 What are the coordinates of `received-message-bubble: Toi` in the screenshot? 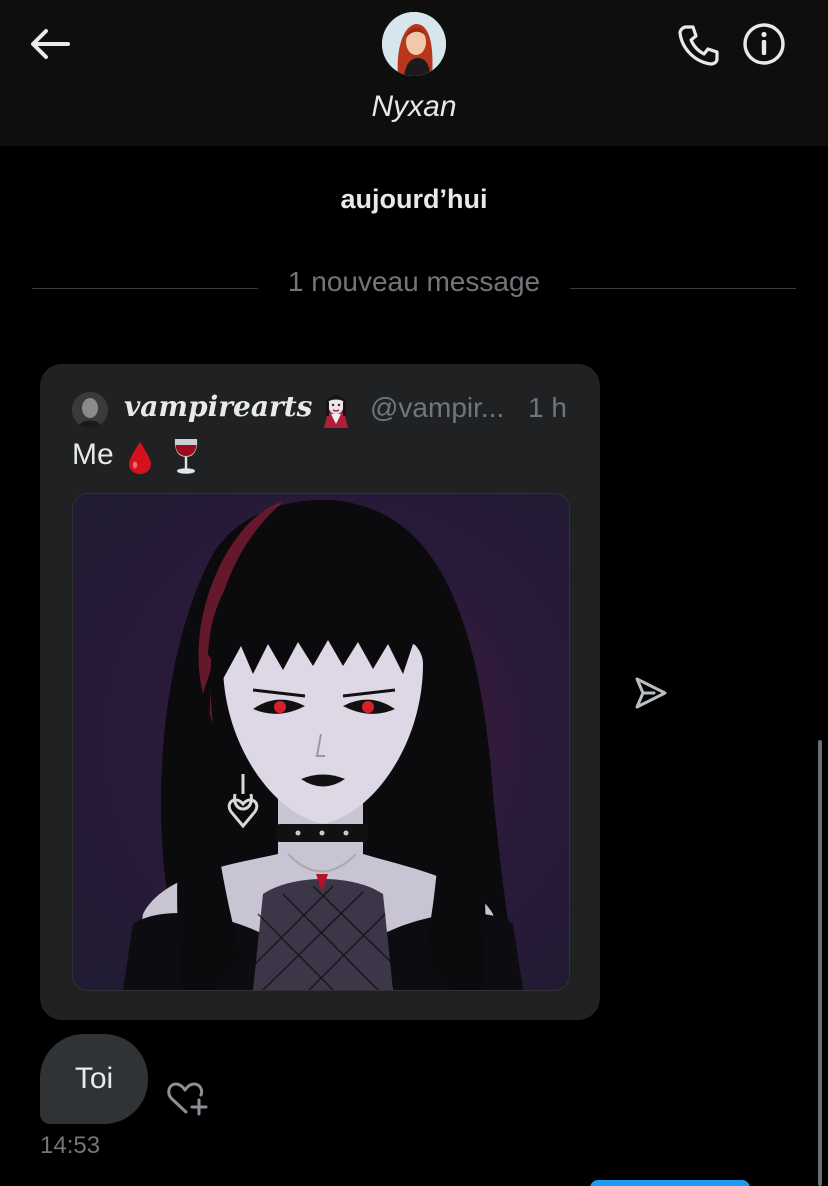 It's located at (94, 1079).